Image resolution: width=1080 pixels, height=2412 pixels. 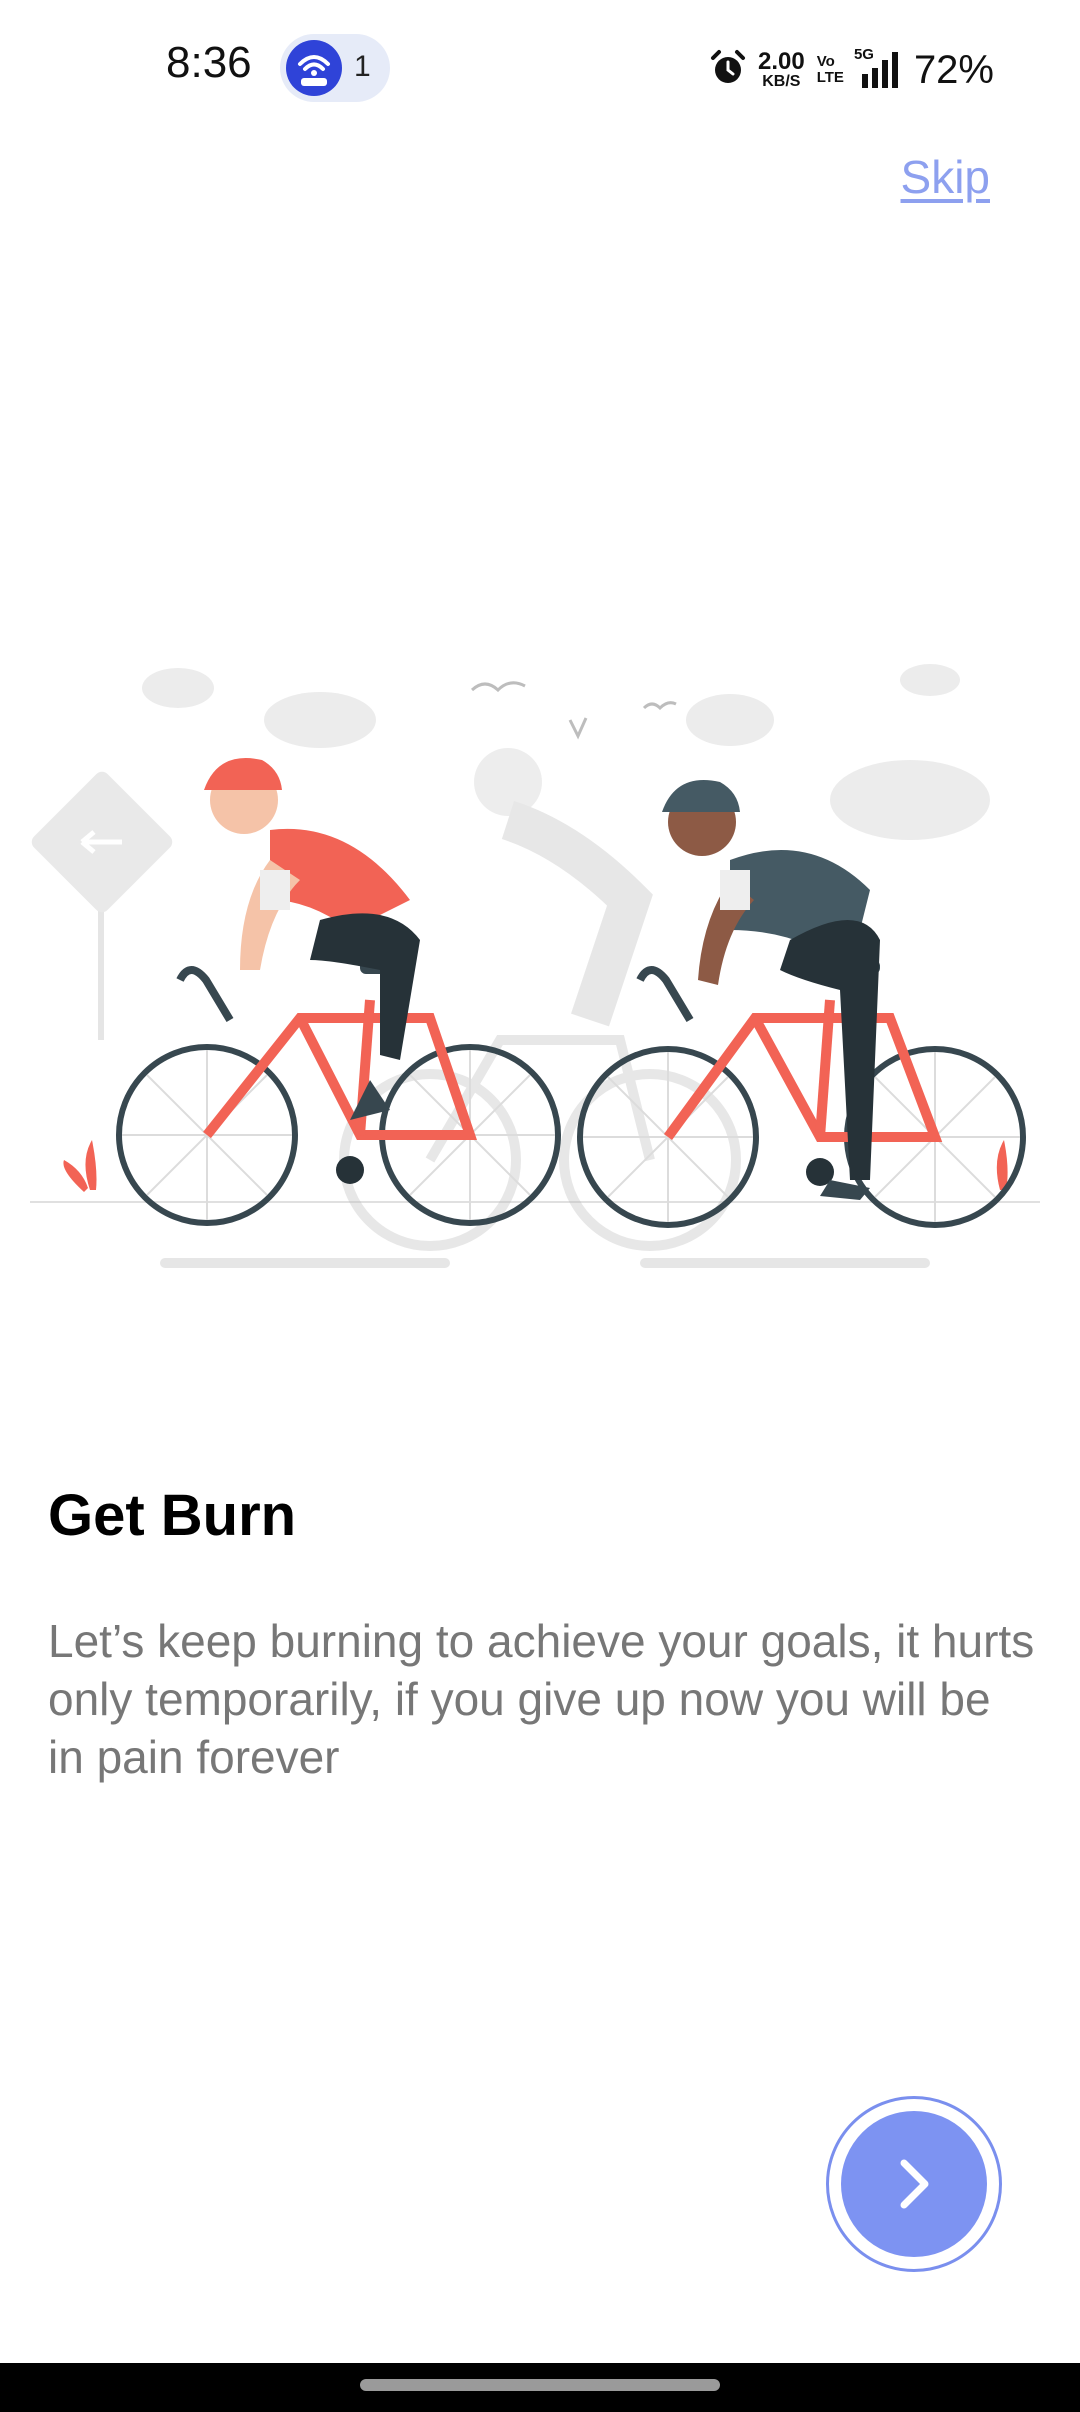 I want to click on hotspot-indicator: 1, so click(x=335, y=68).